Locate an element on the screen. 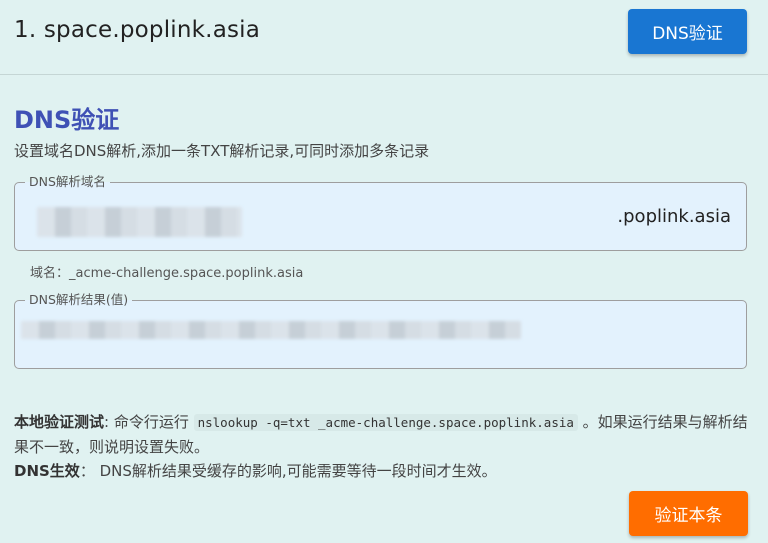  local-test-label: 本地验证测试 is located at coordinates (59, 422).